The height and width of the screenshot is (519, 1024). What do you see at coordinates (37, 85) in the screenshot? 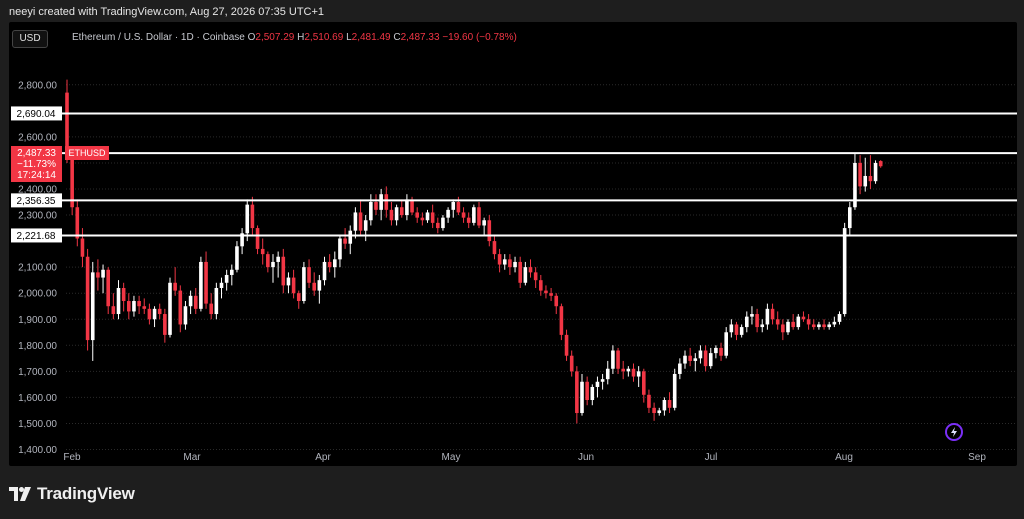
I see `y-tick-label: 2,800.00` at bounding box center [37, 85].